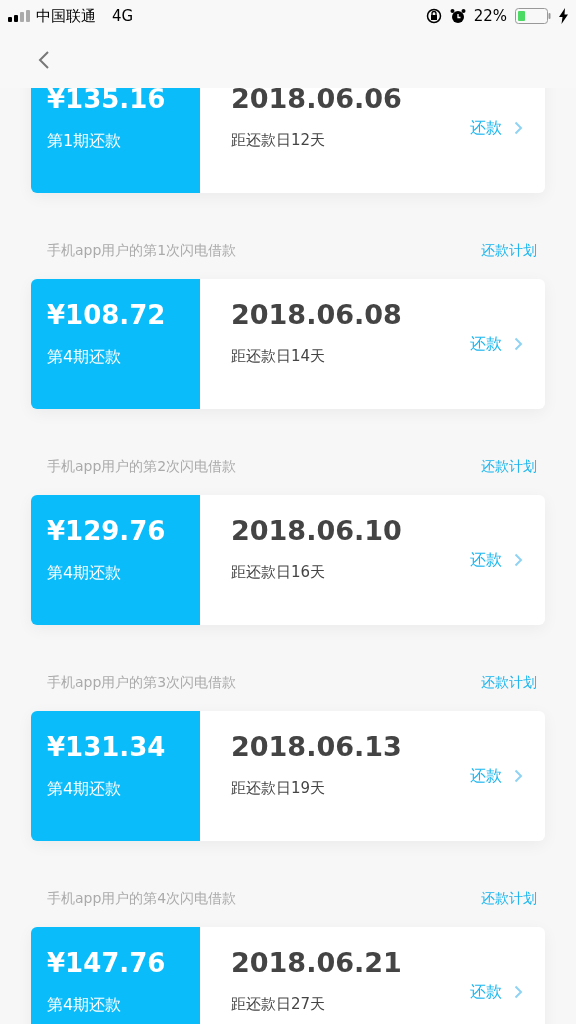  I want to click on loan-title: 手机app用户的第3次闪电借款, so click(142, 683).